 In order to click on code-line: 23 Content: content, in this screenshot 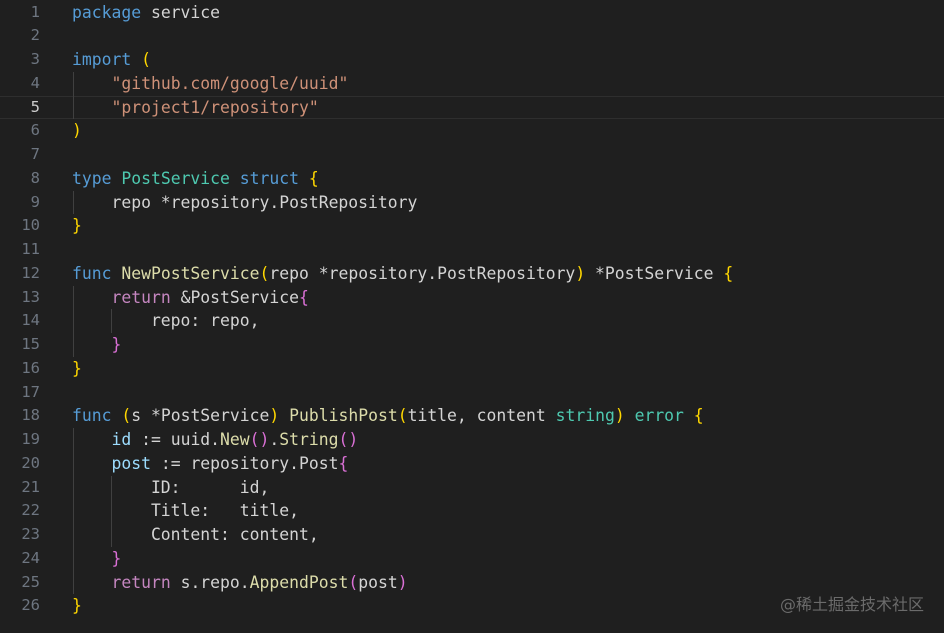, I will do `click(472, 535)`.